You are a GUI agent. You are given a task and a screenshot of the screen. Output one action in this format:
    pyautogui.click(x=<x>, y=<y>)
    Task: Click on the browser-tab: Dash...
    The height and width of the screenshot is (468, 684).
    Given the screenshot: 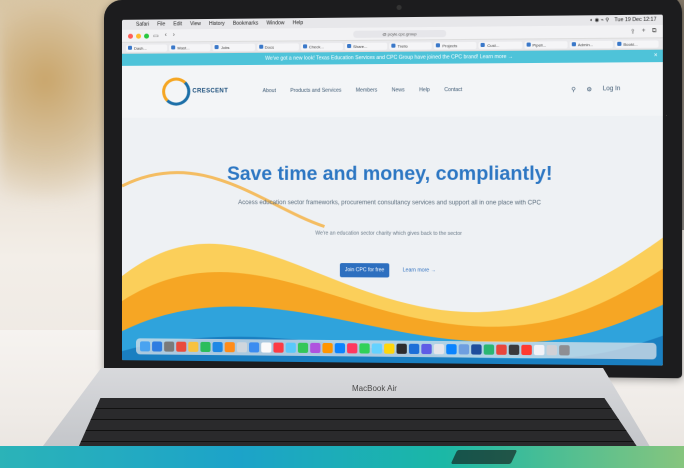 What is the action you would take?
    pyautogui.click(x=146, y=47)
    